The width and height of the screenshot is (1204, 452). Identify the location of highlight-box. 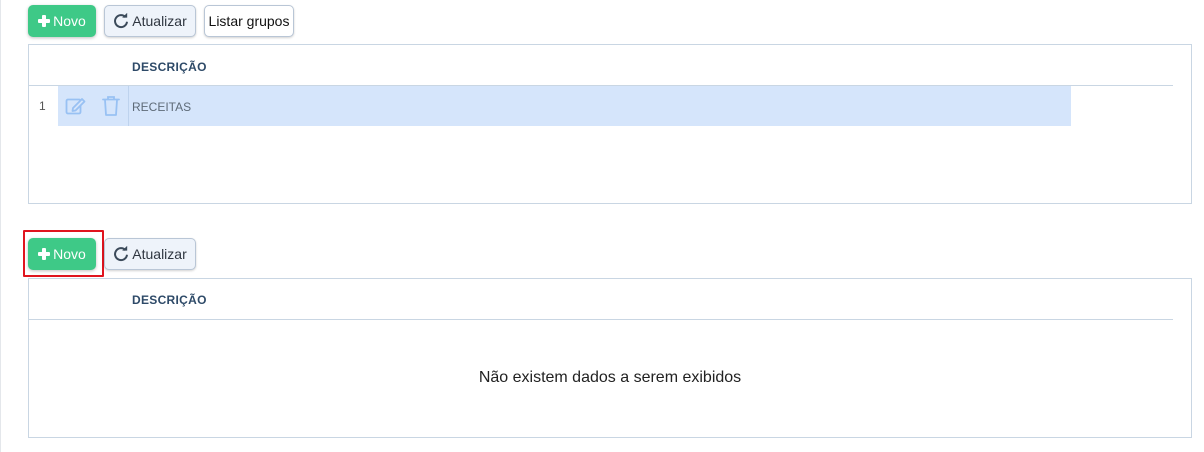
(63, 253).